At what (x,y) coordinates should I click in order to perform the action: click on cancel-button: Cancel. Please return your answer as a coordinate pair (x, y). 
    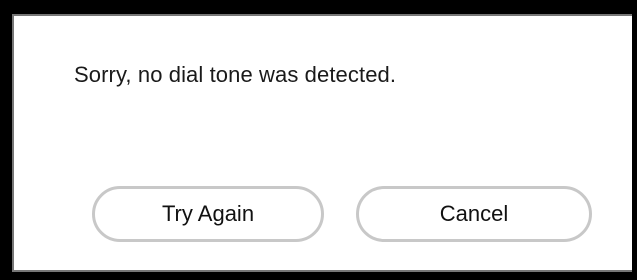
    Looking at the image, I should click on (474, 214).